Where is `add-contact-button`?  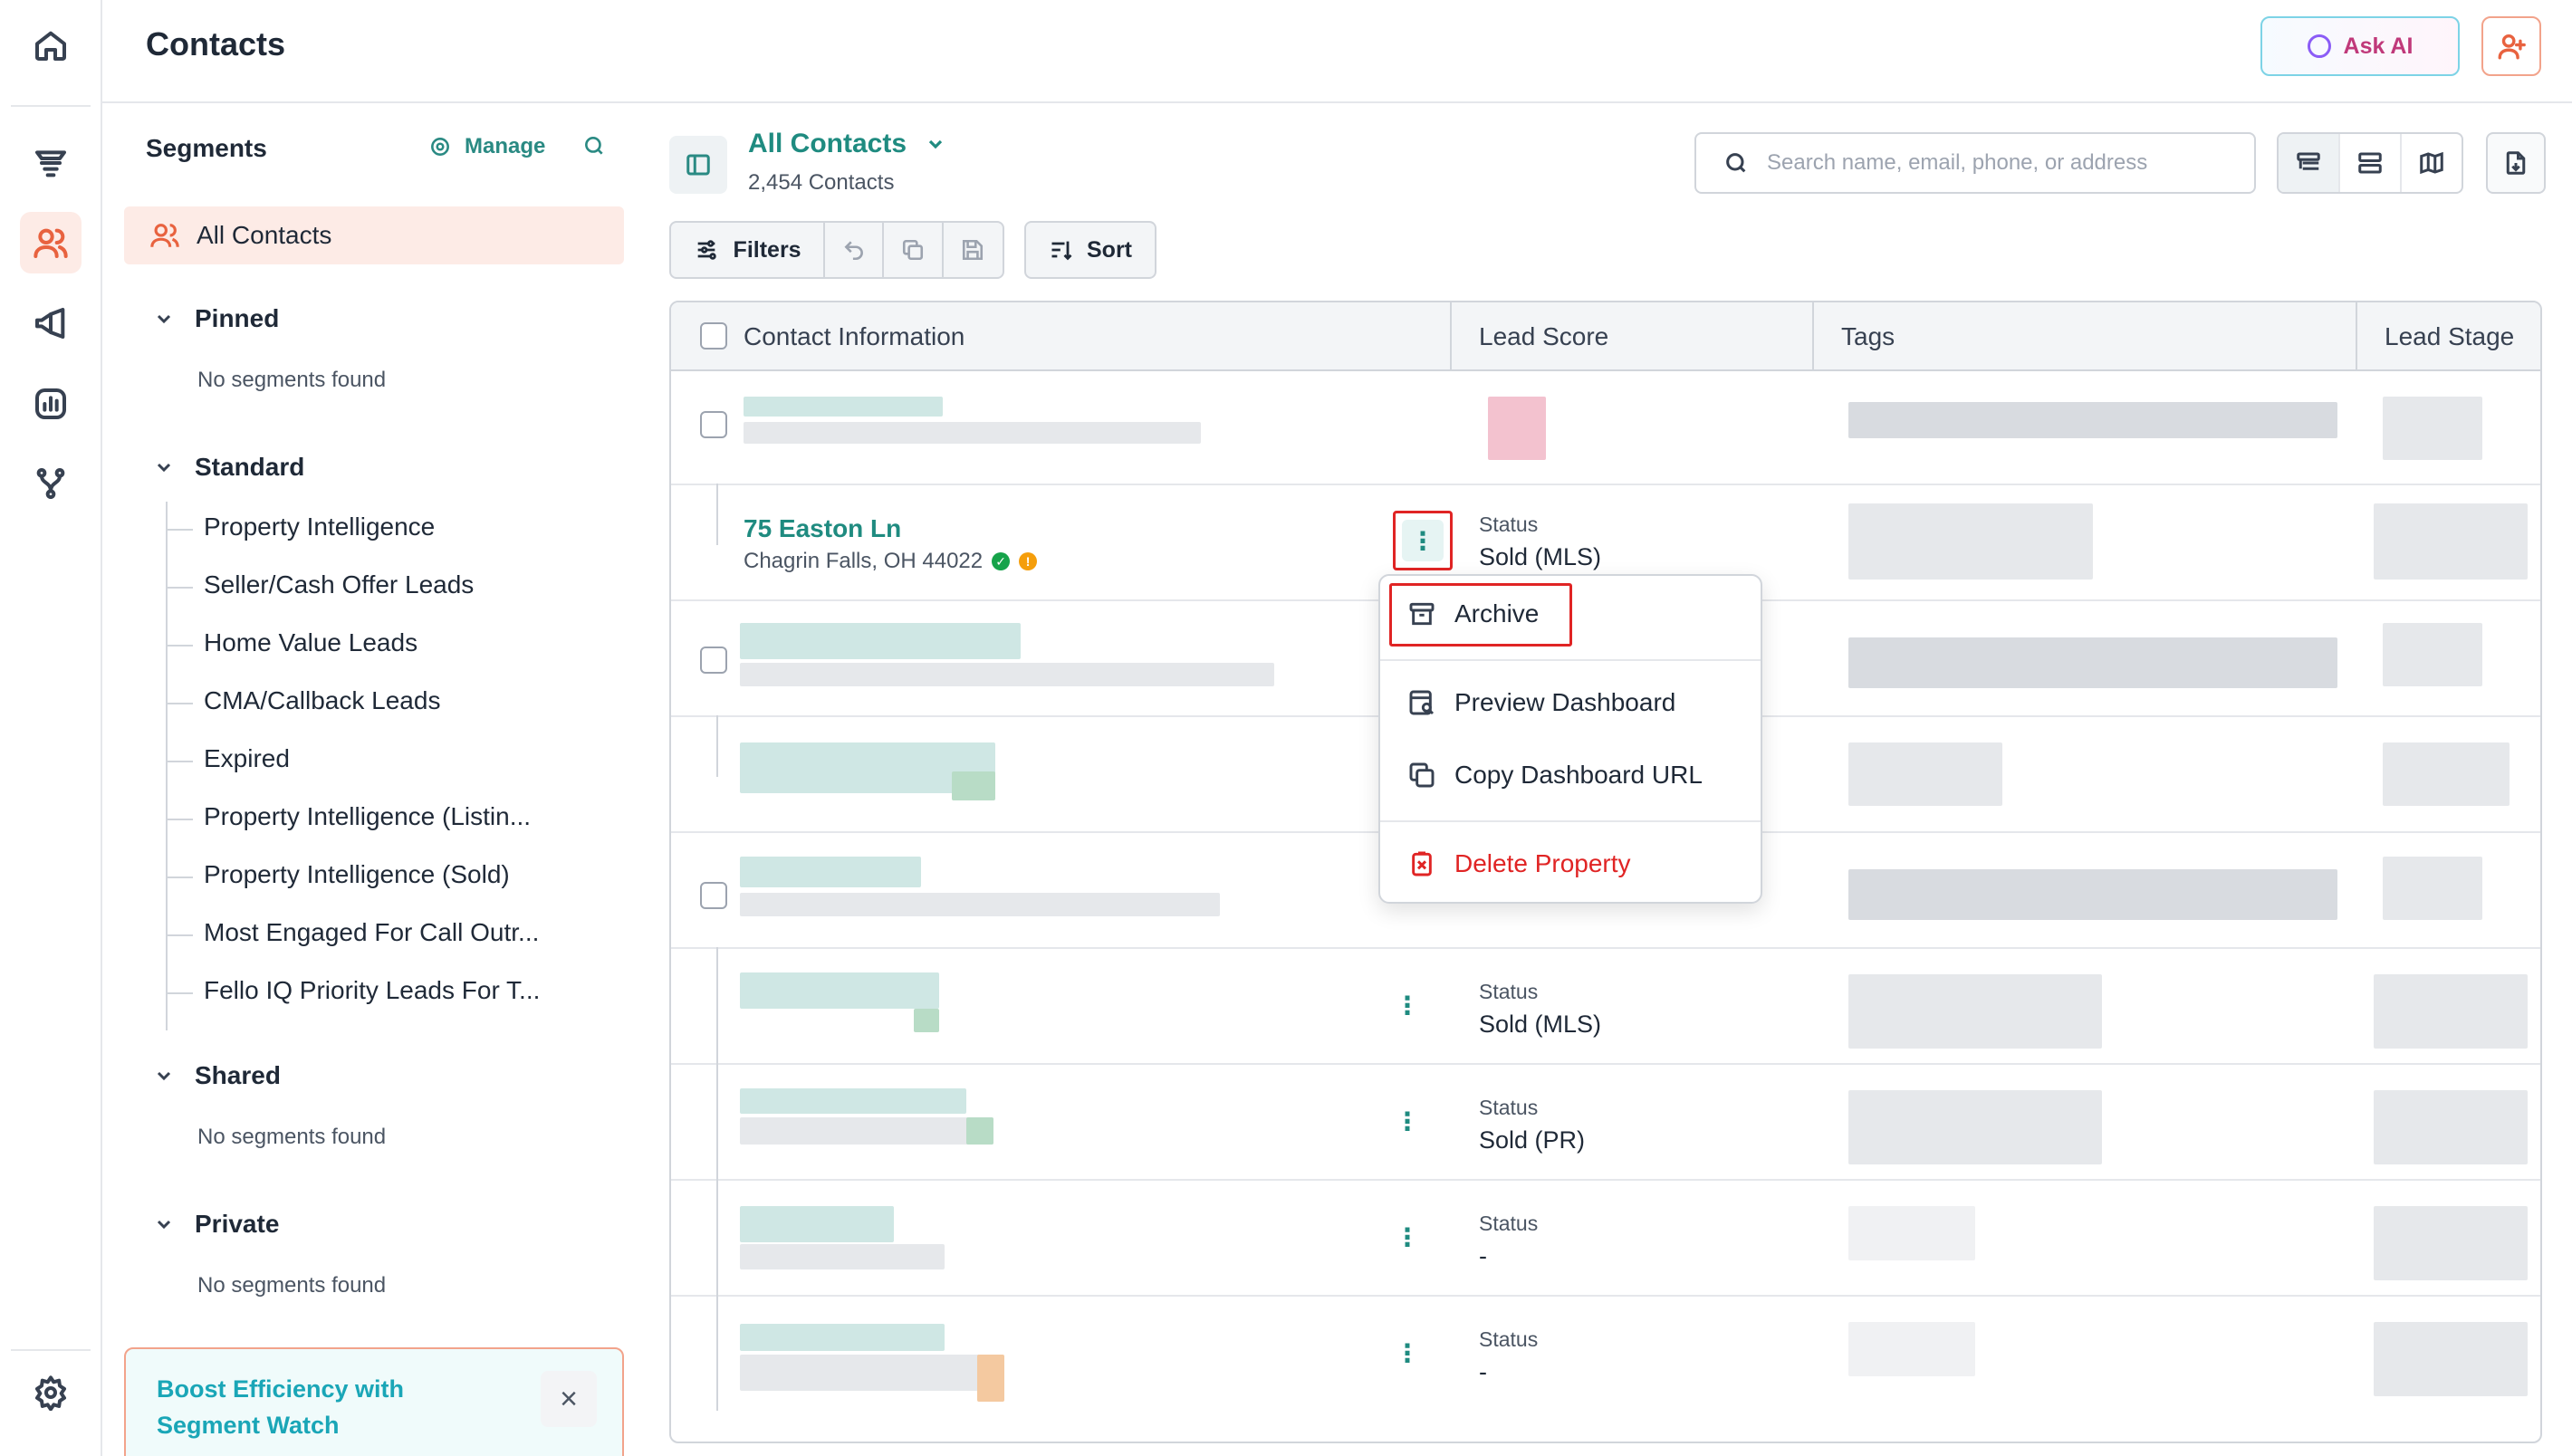
add-contact-button is located at coordinates (2511, 46).